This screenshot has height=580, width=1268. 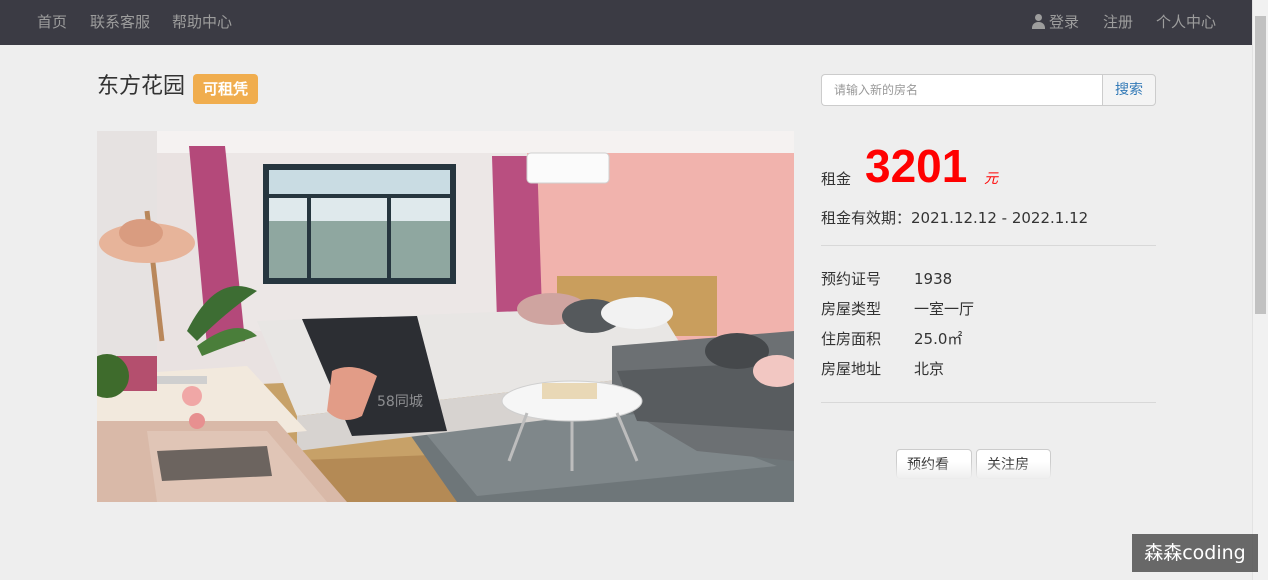 I want to click on status-badge: 可租凭, so click(x=226, y=89).